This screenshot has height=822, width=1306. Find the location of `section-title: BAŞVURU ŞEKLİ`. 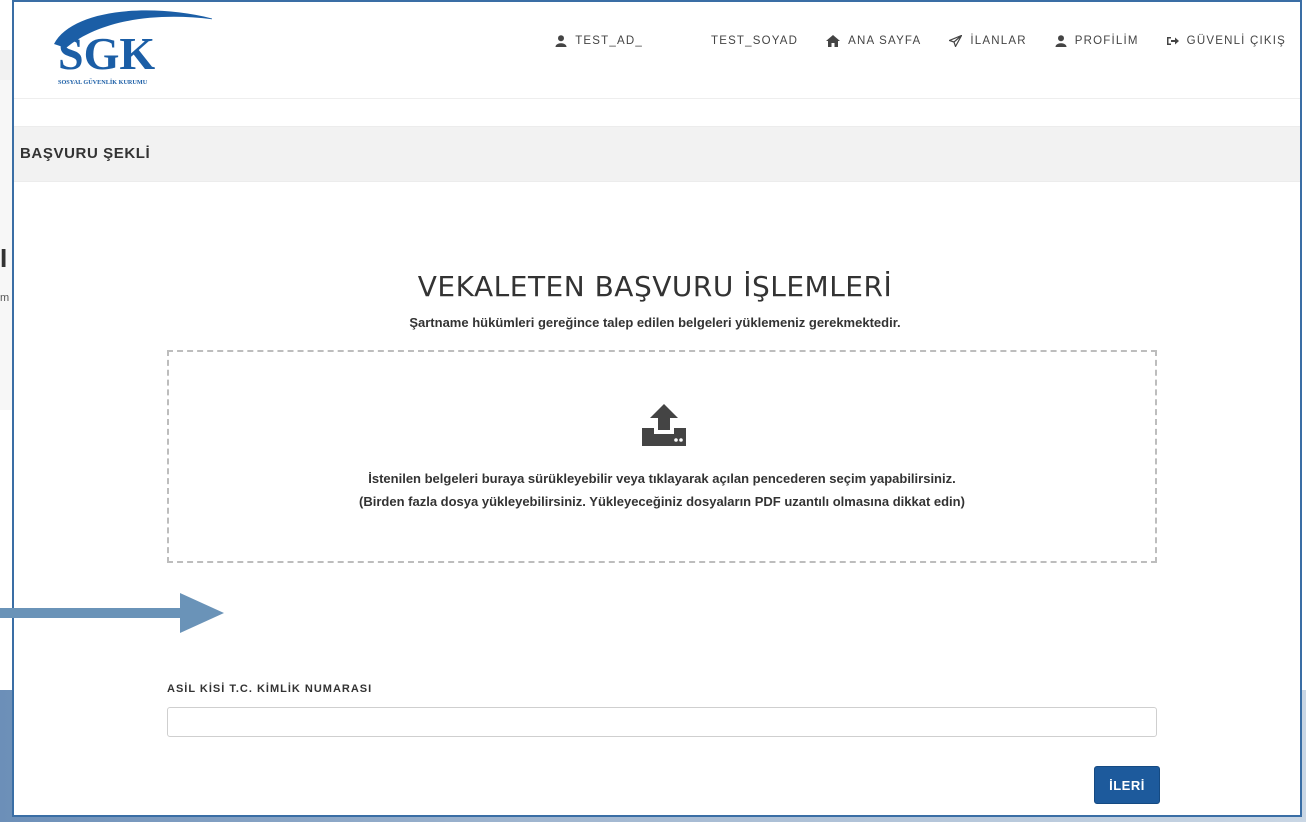

section-title: BAŞVURU ŞEKLİ is located at coordinates (85, 153).